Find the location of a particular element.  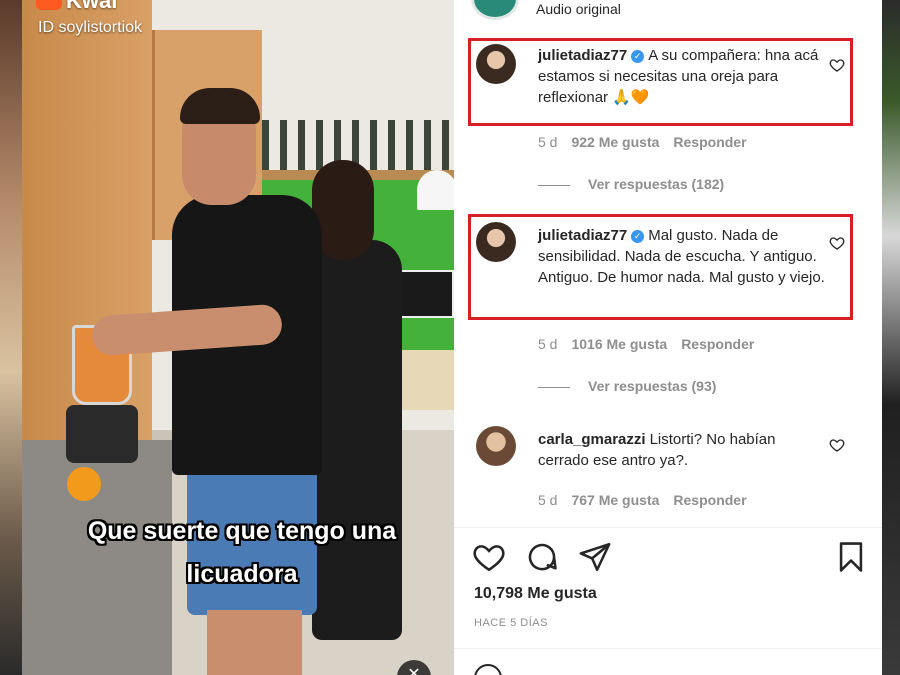

view-replies-button: Ver respuestas (182) is located at coordinates (631, 184).